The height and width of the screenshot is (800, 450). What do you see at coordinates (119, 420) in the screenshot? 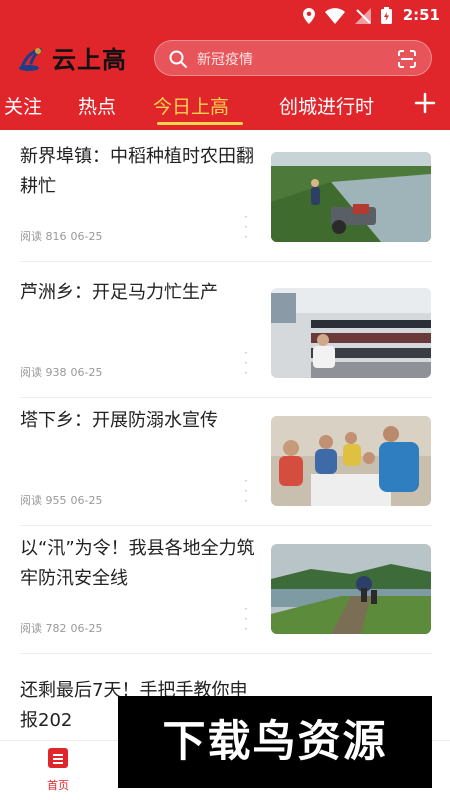
I see `article-title: 塔下乡：开展防溺水宣传` at bounding box center [119, 420].